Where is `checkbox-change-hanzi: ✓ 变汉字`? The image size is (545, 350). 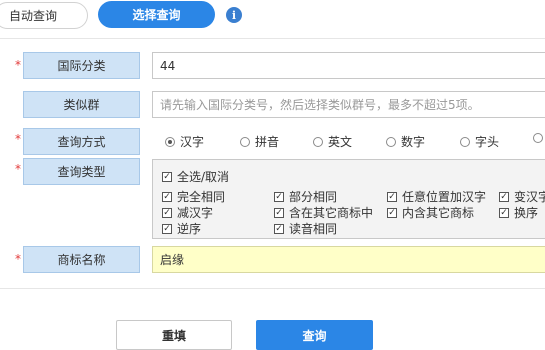
checkbox-change-hanzi: ✓ 变汉字 is located at coordinates (522, 196).